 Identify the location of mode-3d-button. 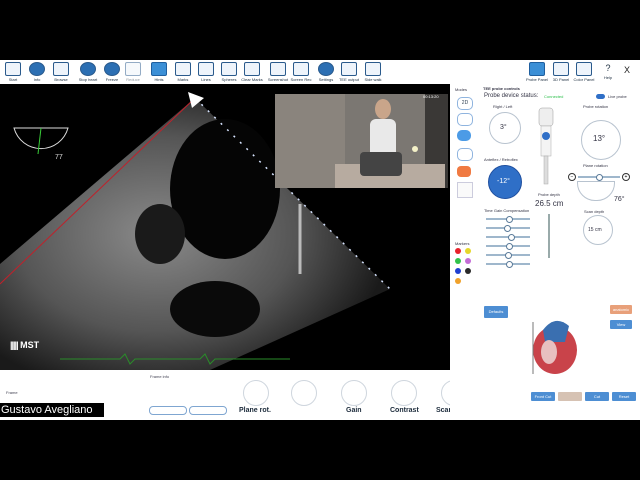
(465, 119).